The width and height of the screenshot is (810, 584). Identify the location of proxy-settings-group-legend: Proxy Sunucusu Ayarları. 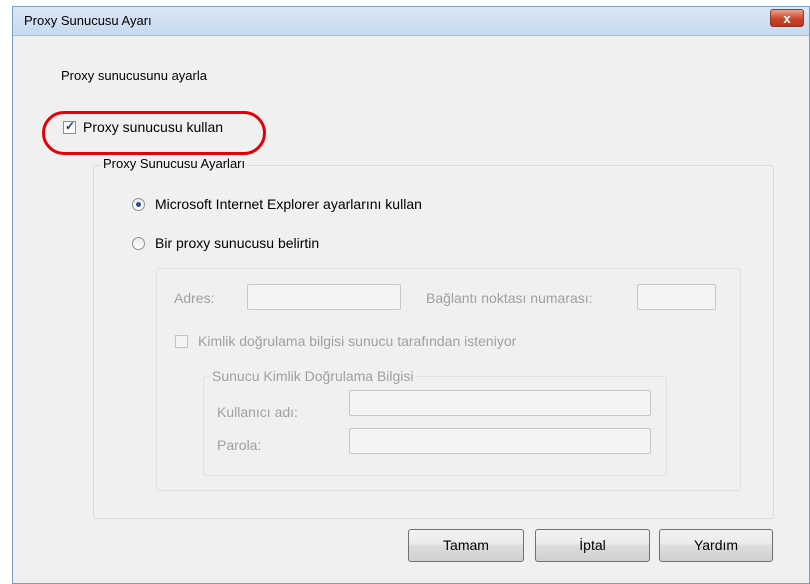
(174, 163).